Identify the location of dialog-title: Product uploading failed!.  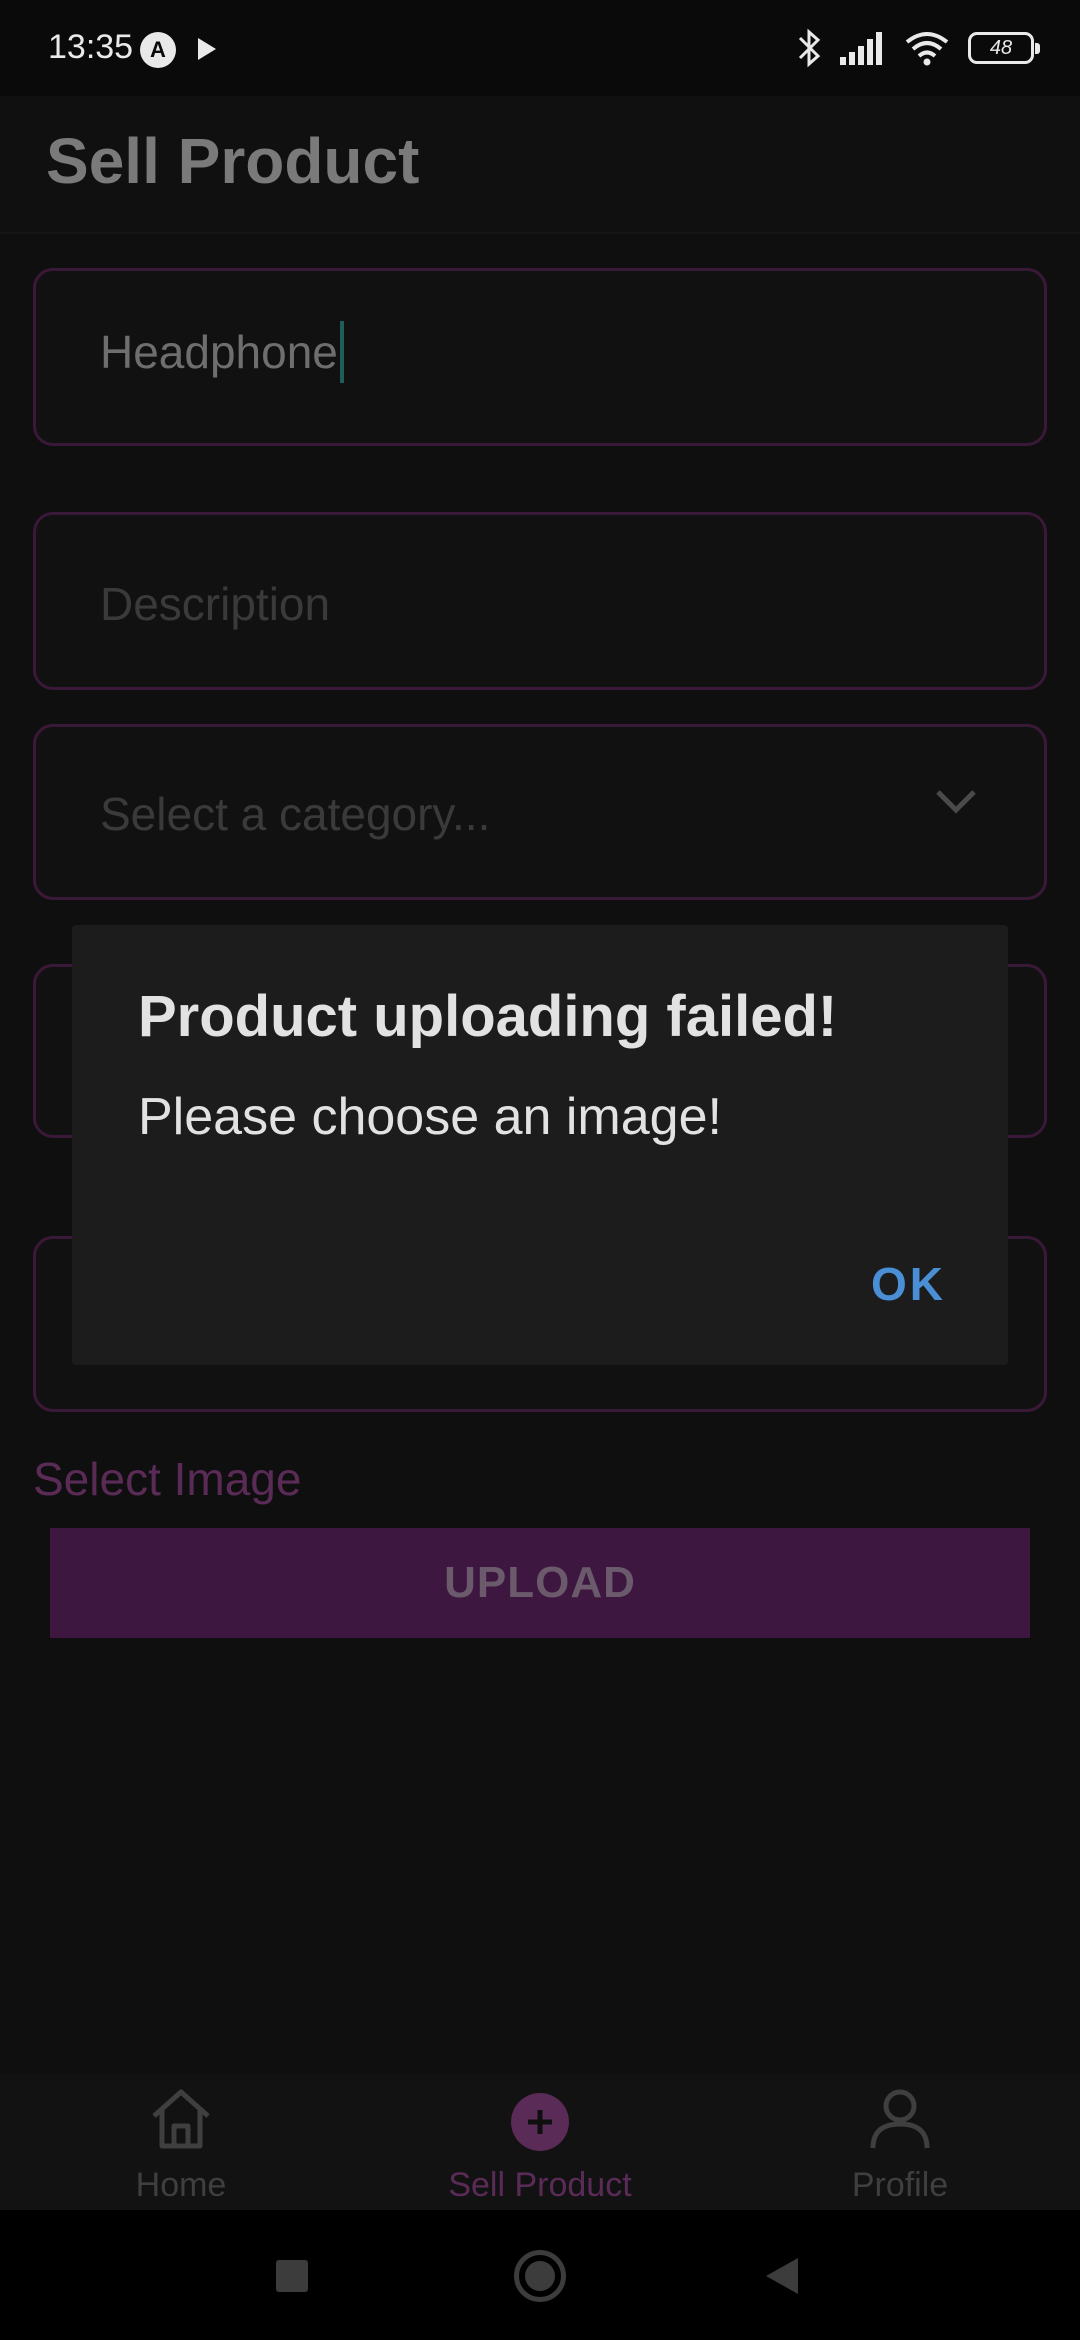
(488, 1016).